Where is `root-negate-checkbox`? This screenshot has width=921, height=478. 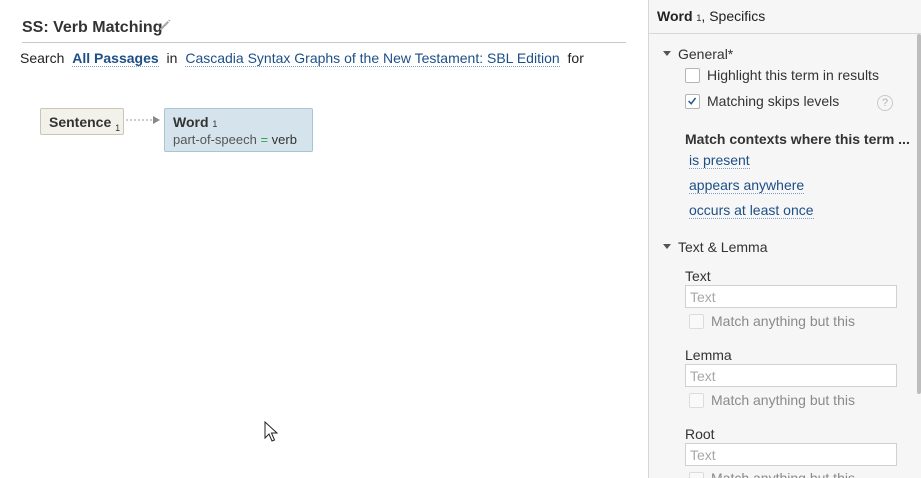 root-negate-checkbox is located at coordinates (696, 475).